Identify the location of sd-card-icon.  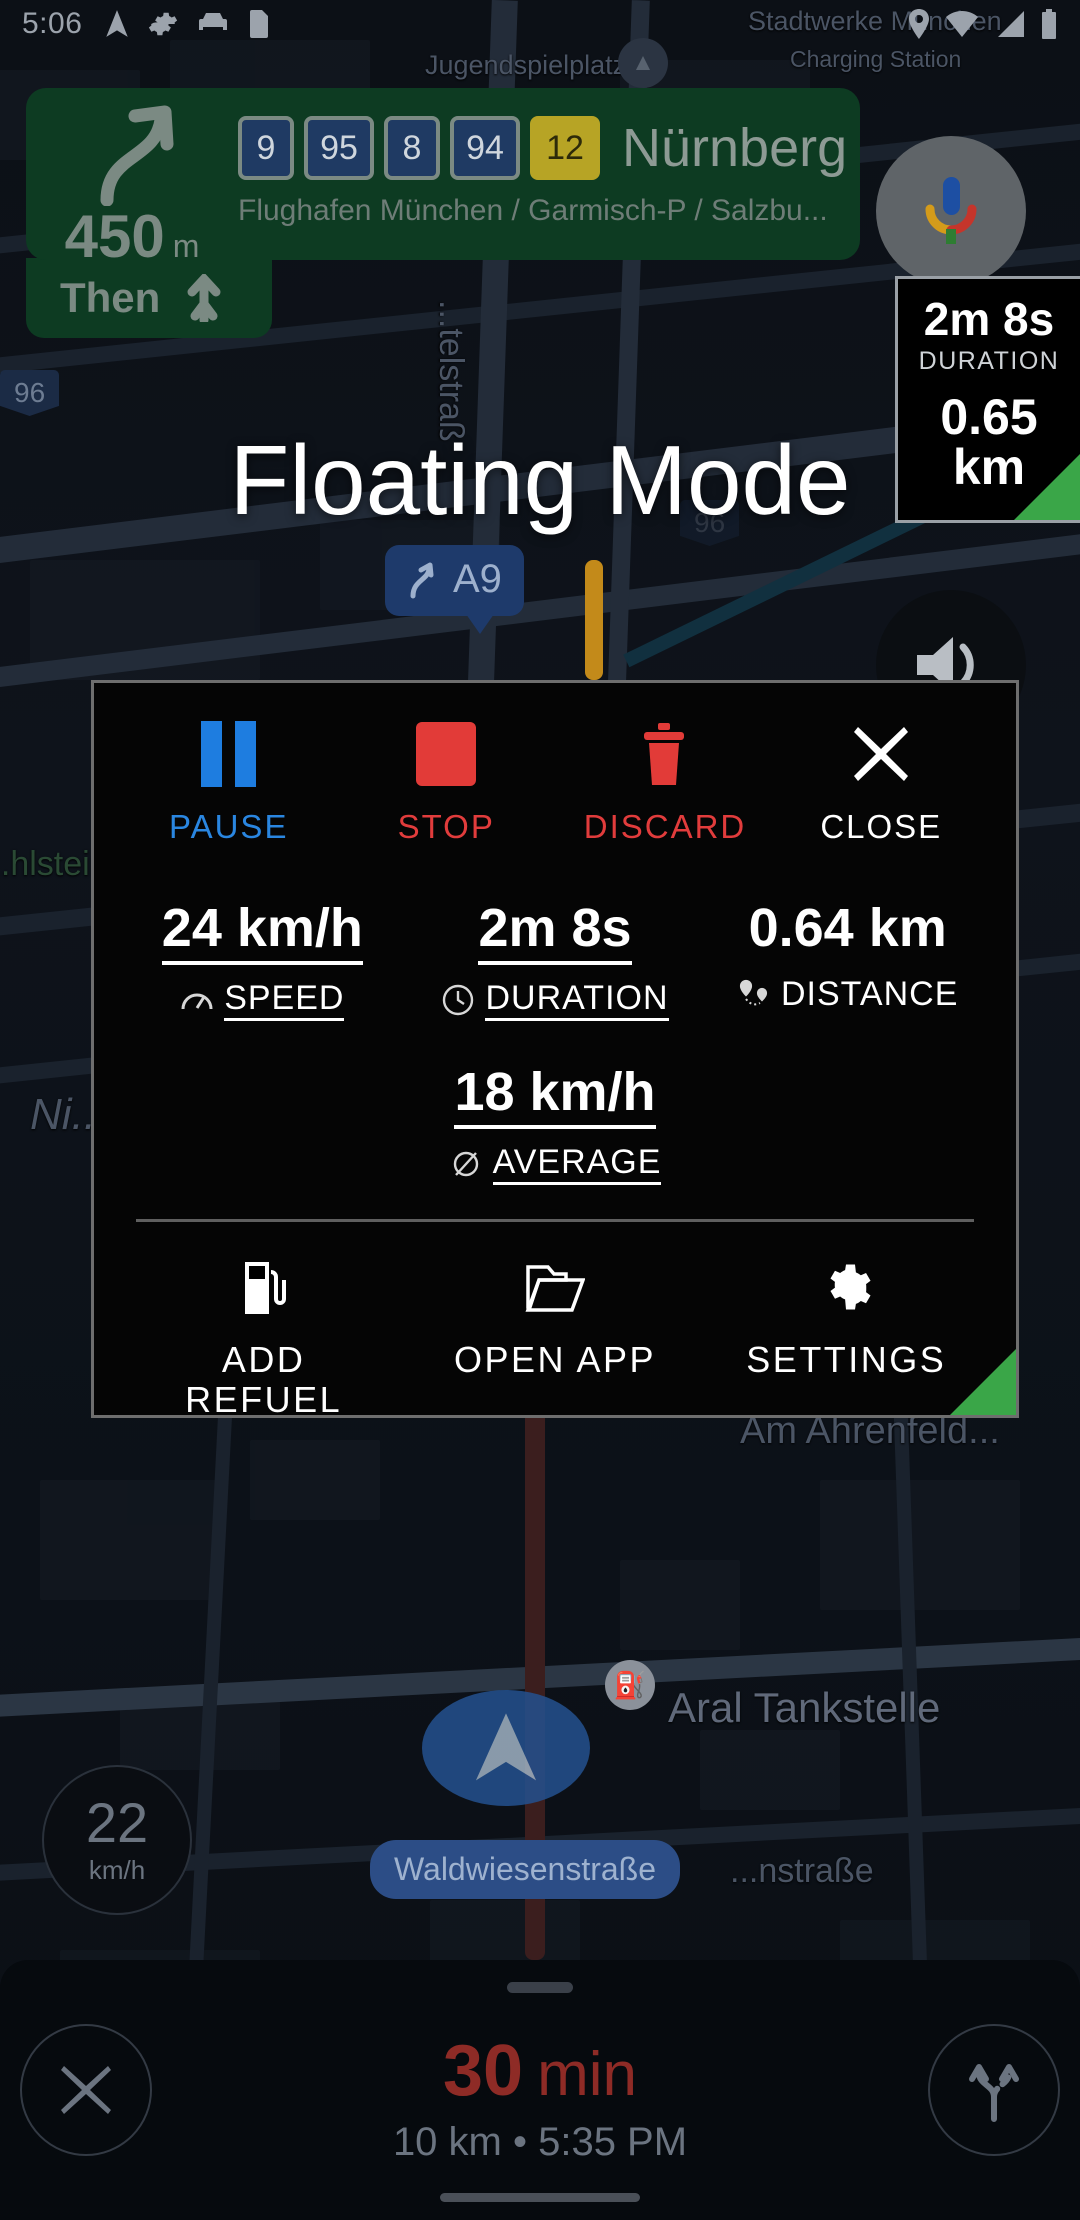
(259, 24).